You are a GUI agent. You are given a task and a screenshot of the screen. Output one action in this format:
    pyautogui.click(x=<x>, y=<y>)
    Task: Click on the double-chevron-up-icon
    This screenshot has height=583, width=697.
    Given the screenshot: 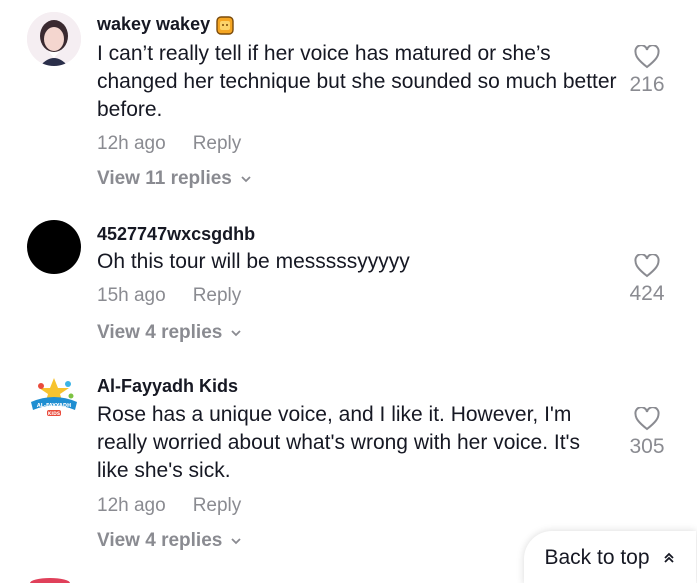 What is the action you would take?
    pyautogui.click(x=668, y=557)
    